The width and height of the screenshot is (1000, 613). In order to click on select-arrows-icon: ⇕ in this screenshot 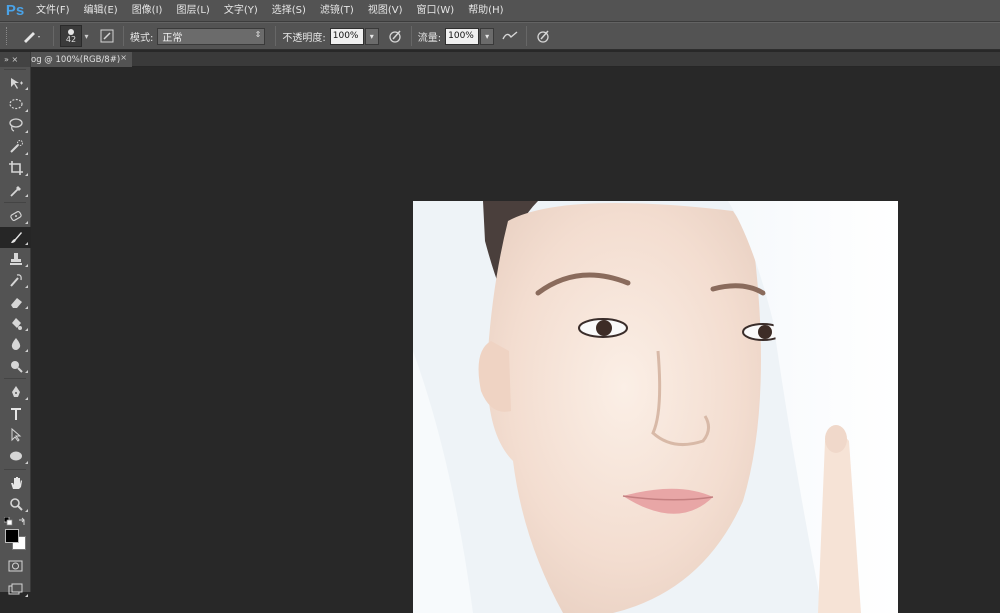, I will do `click(258, 34)`.